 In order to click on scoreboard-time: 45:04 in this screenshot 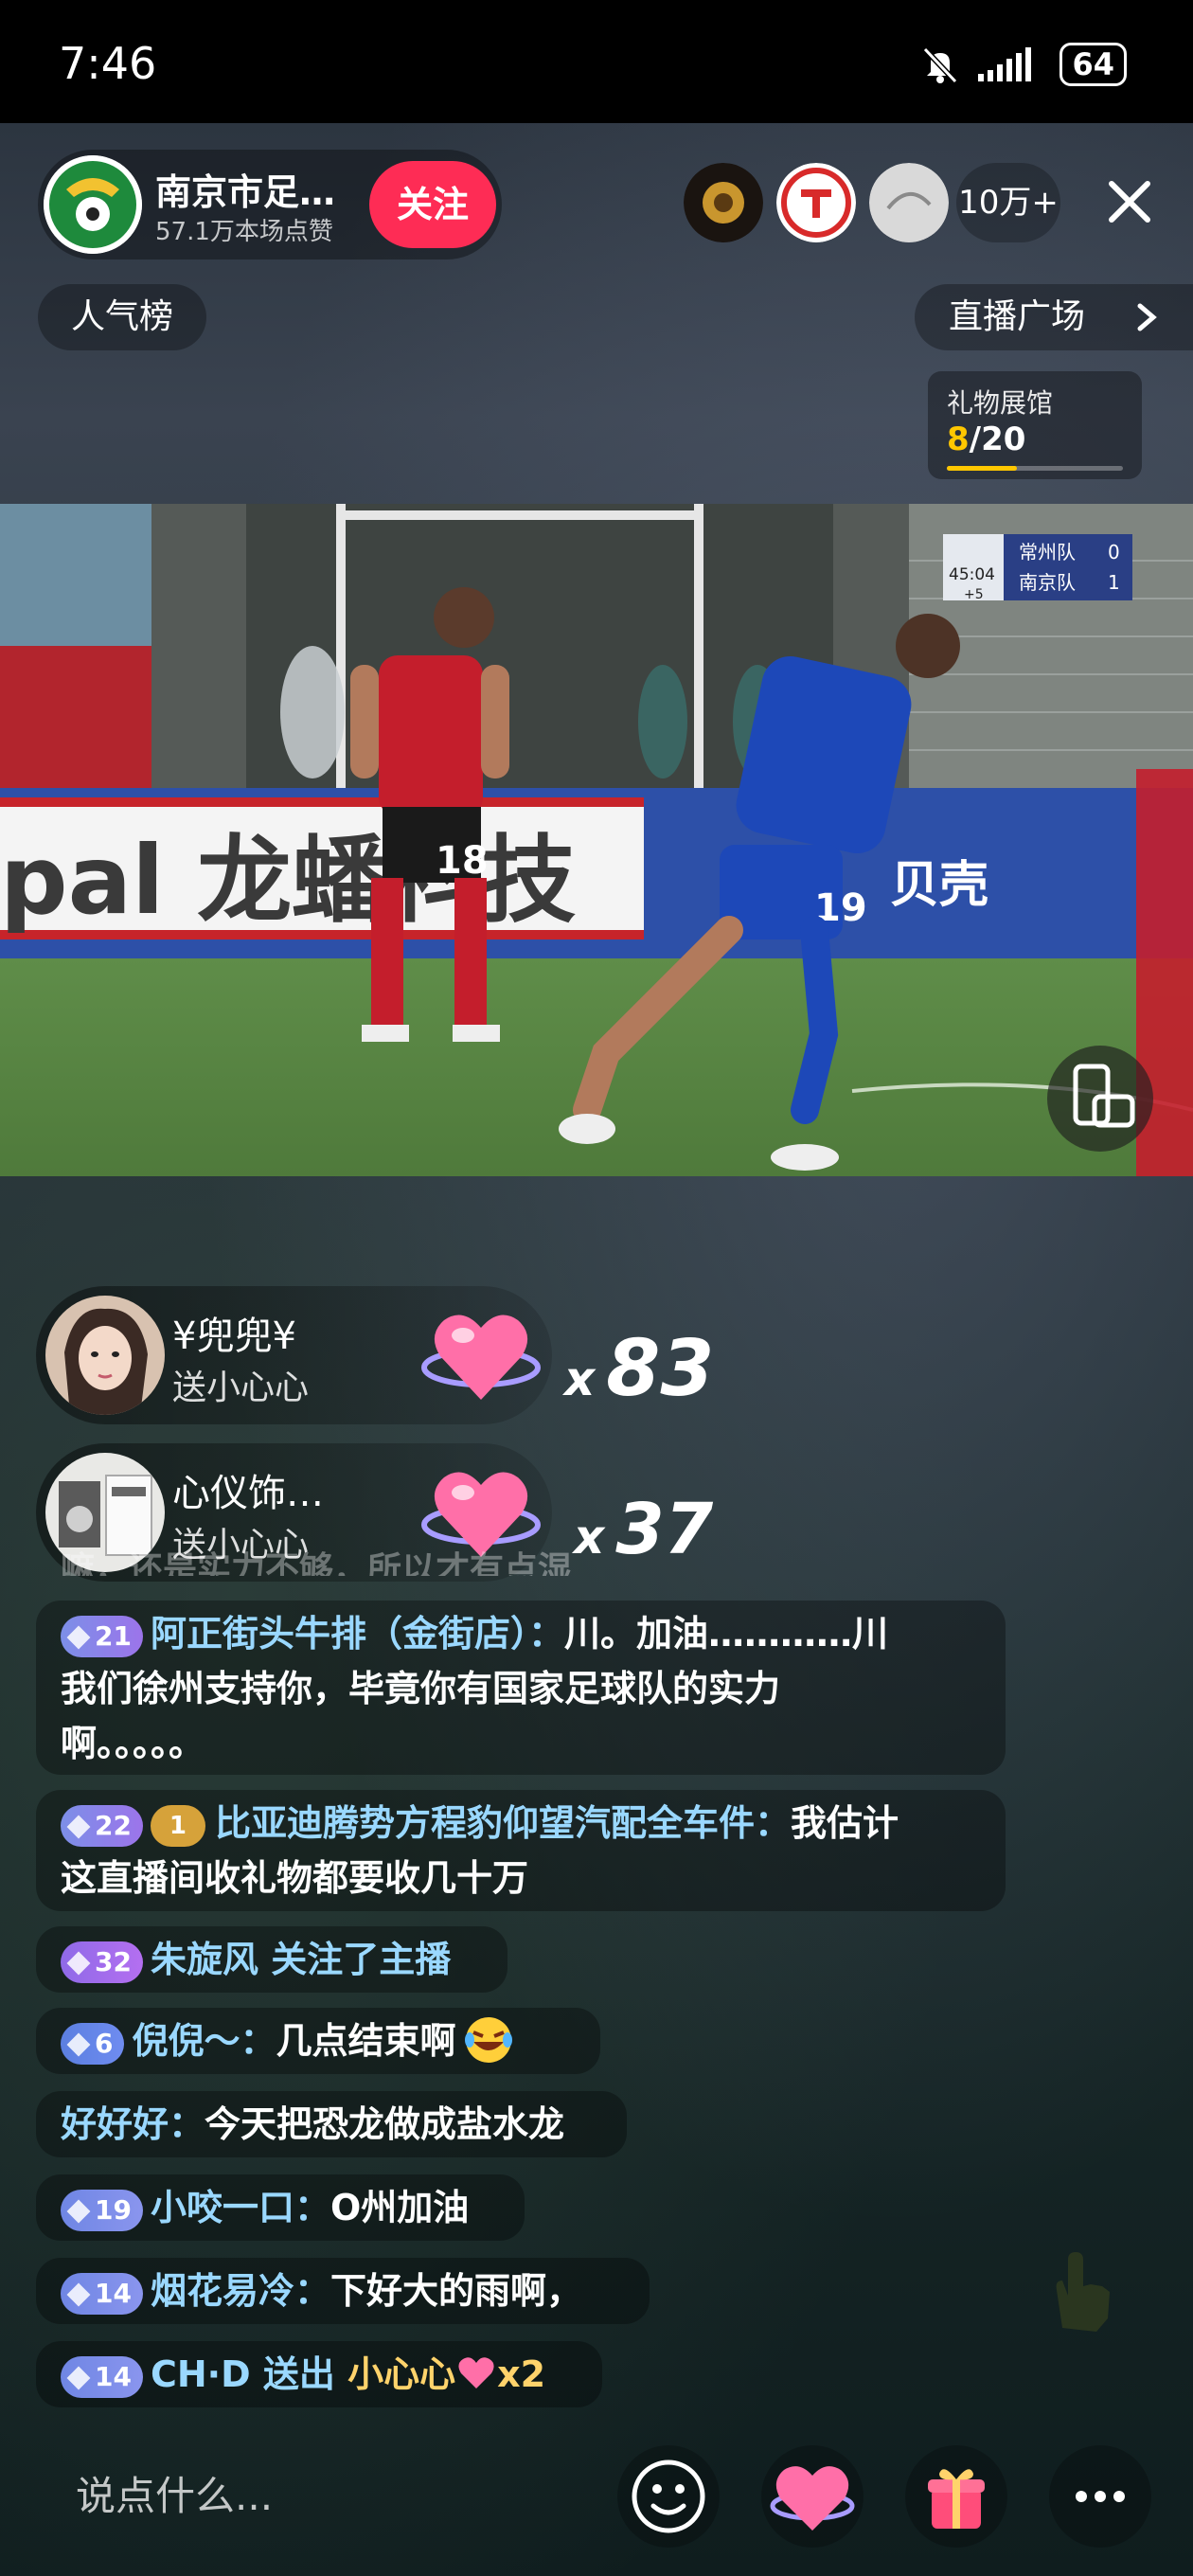, I will do `click(972, 574)`.